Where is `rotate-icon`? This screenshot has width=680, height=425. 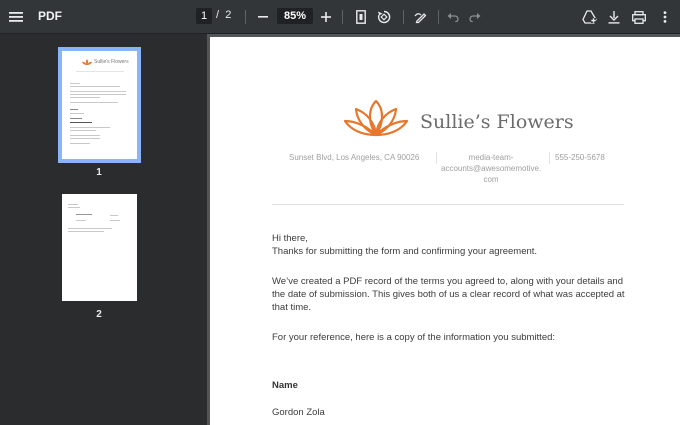 rotate-icon is located at coordinates (384, 17).